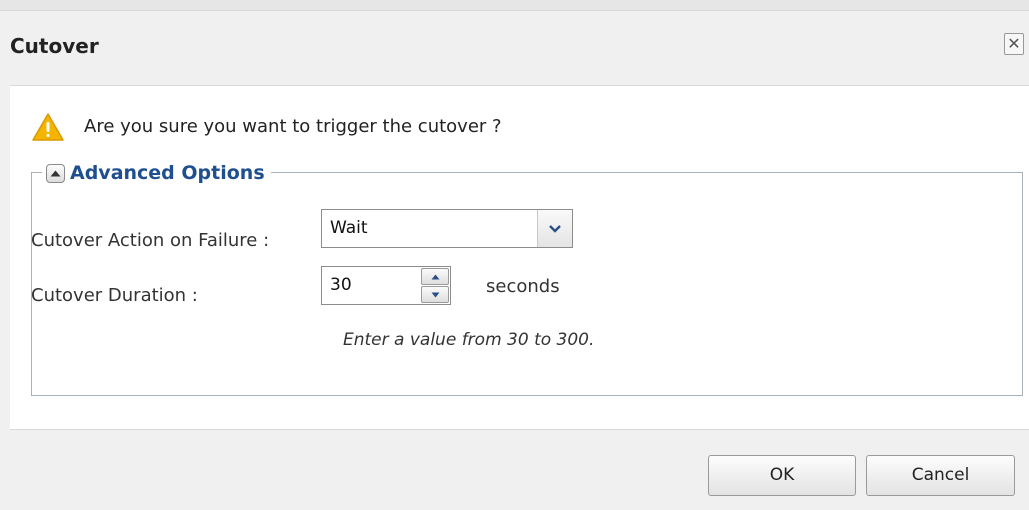 The width and height of the screenshot is (1029, 510). I want to click on cancel-button: Cancel, so click(940, 475).